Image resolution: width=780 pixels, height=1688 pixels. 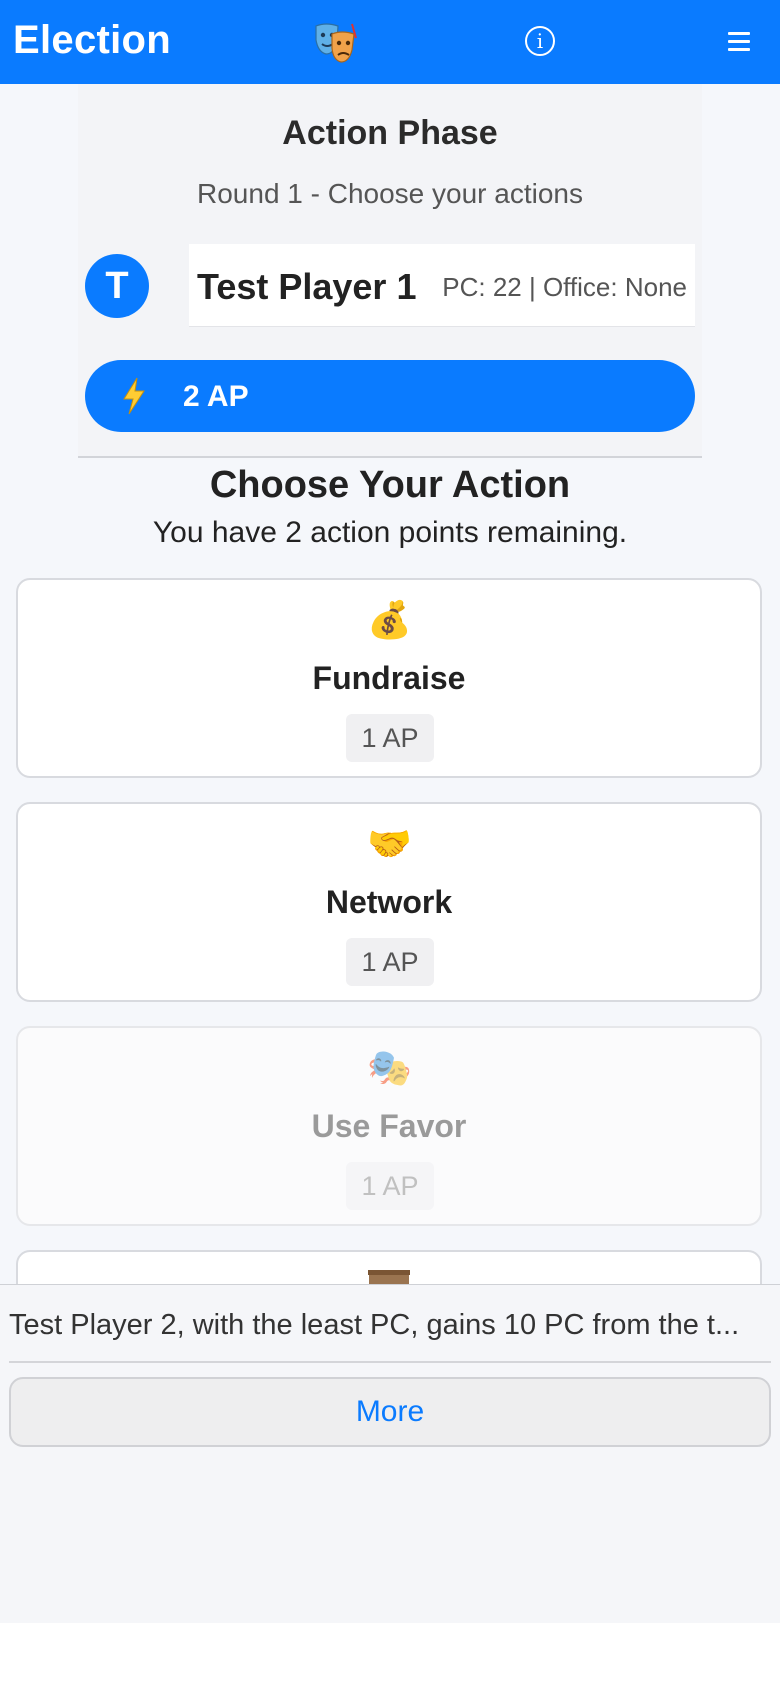 I want to click on divider, so click(x=390, y=1362).